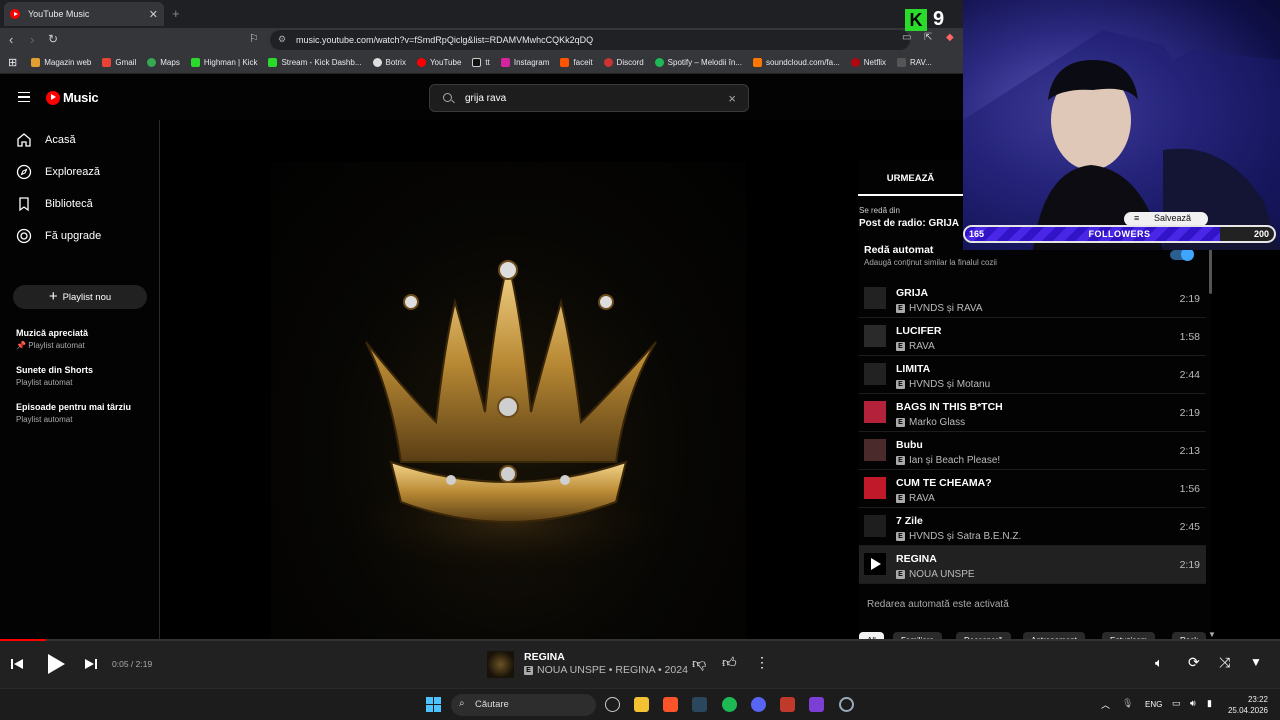  Describe the element at coordinates (623, 62) in the screenshot. I see `bookmark-item: Discord` at that location.